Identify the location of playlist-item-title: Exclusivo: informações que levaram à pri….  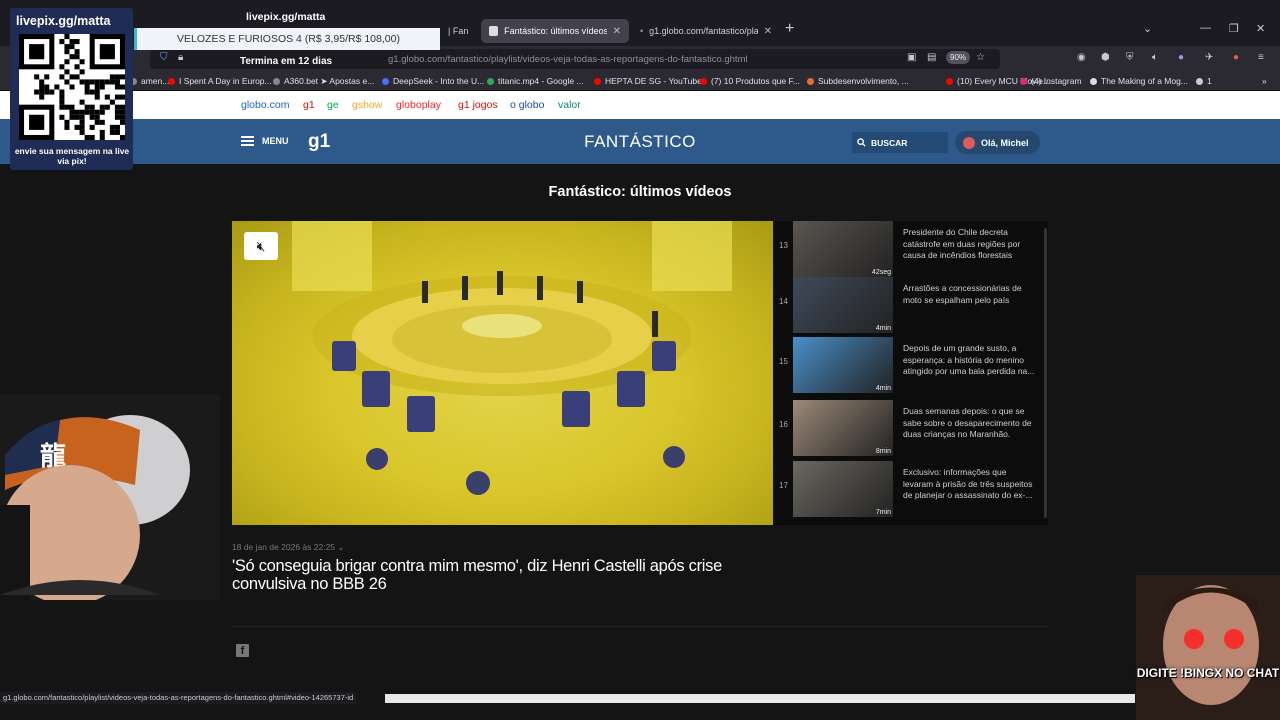
(970, 484).